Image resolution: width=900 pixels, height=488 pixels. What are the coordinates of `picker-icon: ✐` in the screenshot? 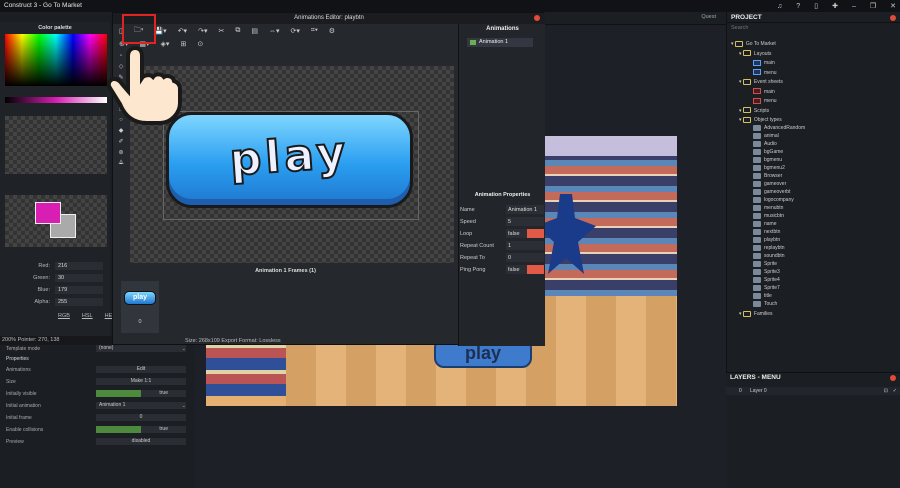 It's located at (120, 141).